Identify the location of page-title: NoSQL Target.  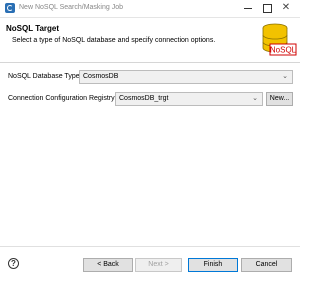
(33, 28).